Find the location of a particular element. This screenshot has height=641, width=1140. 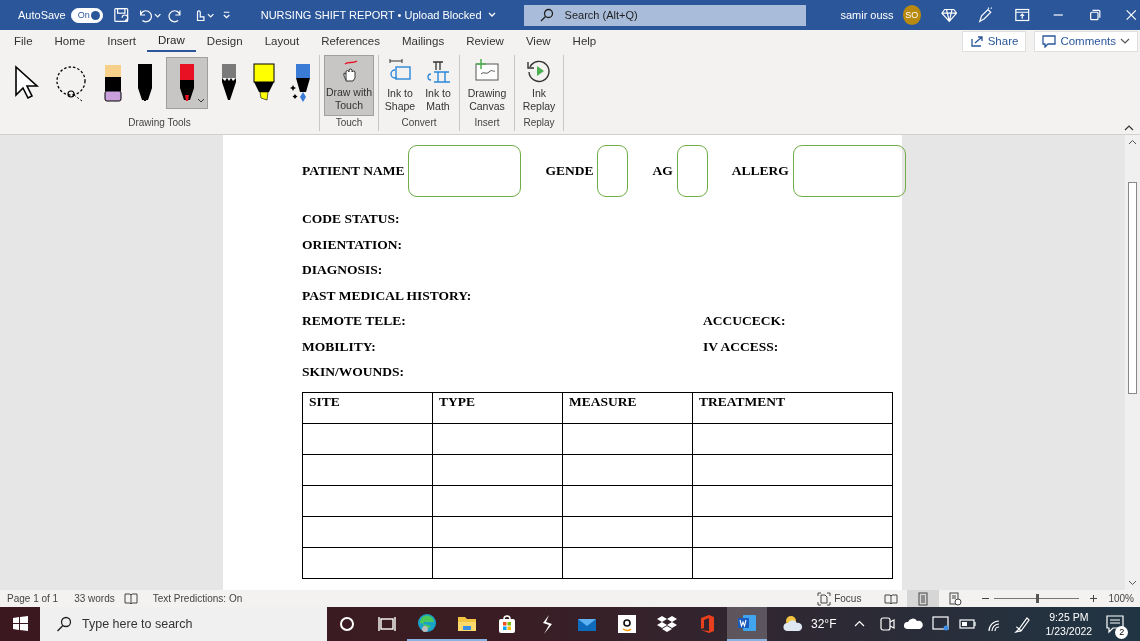

ribbon-button: Ink Replay is located at coordinates (539, 84).